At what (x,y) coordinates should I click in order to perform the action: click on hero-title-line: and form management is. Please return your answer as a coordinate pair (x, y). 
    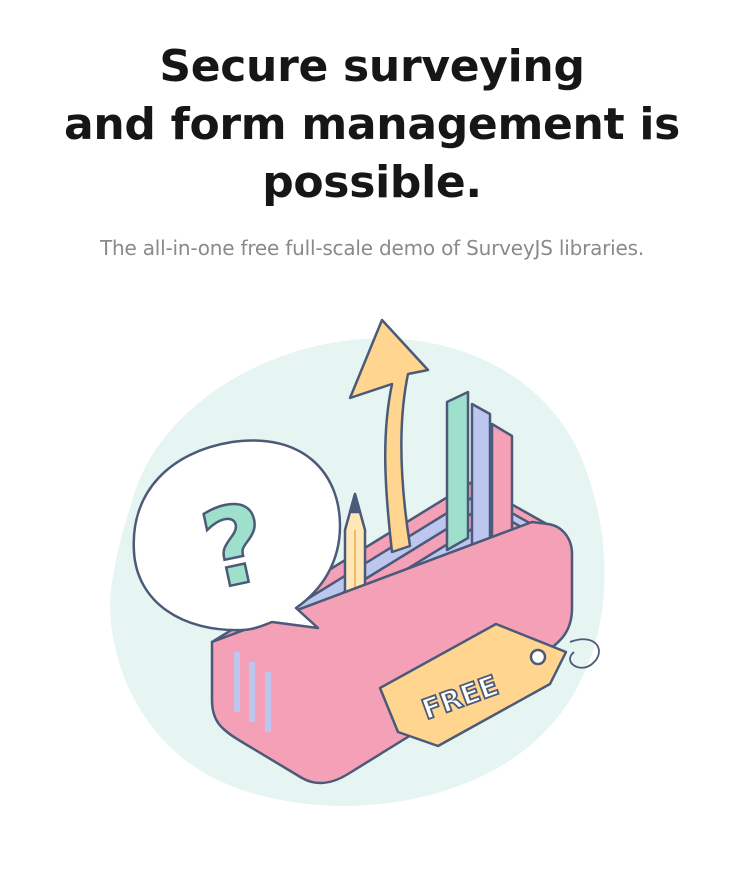
    Looking at the image, I should click on (372, 124).